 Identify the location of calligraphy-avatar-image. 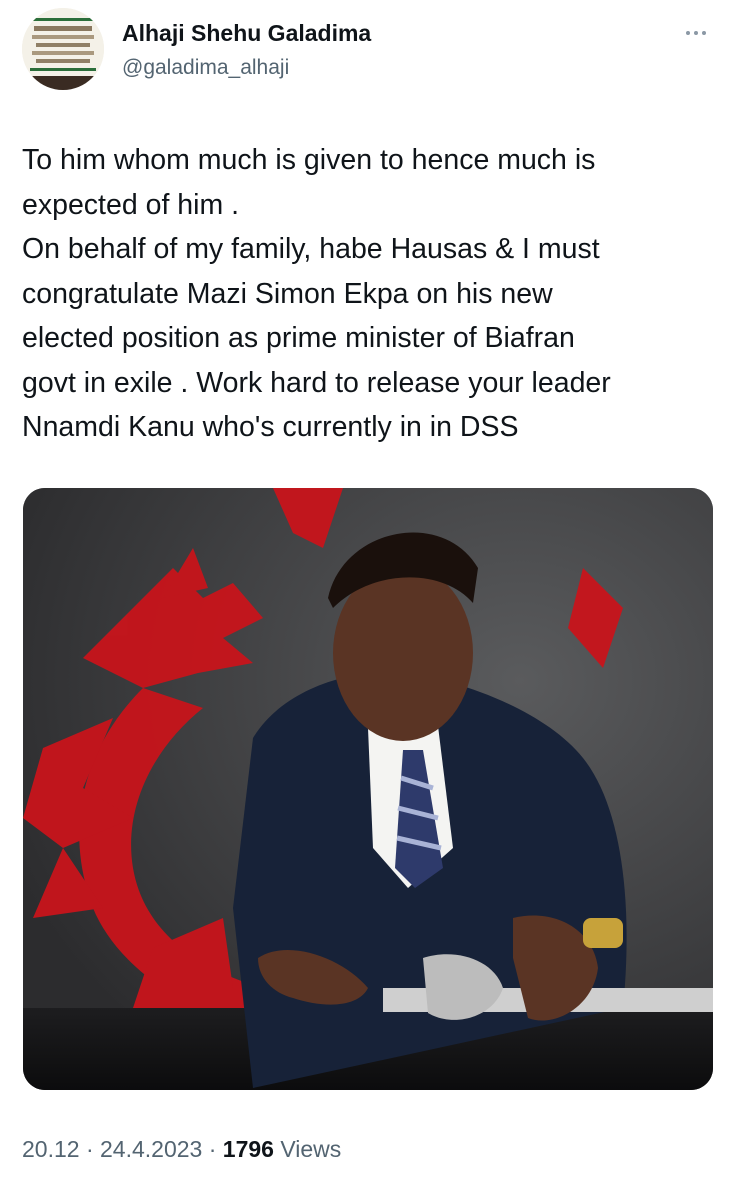
(63, 49).